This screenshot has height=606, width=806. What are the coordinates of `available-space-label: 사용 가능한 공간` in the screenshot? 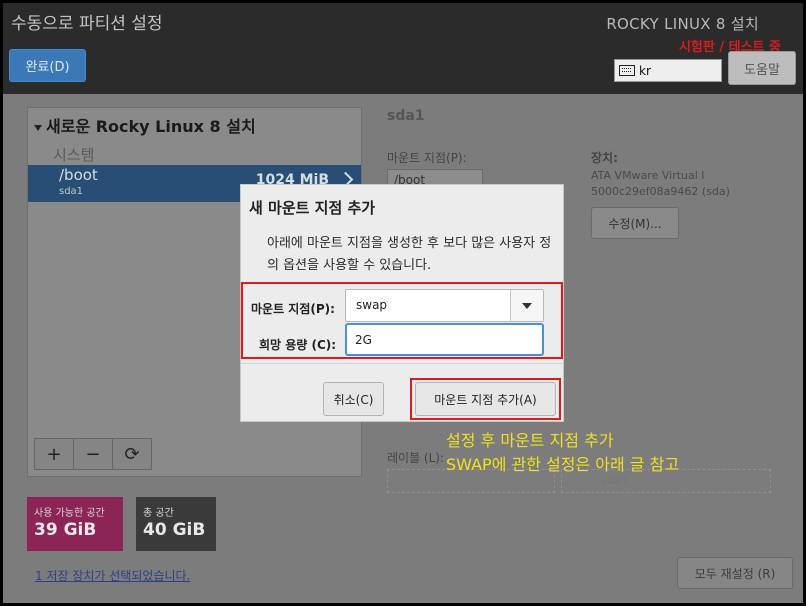 It's located at (69, 513).